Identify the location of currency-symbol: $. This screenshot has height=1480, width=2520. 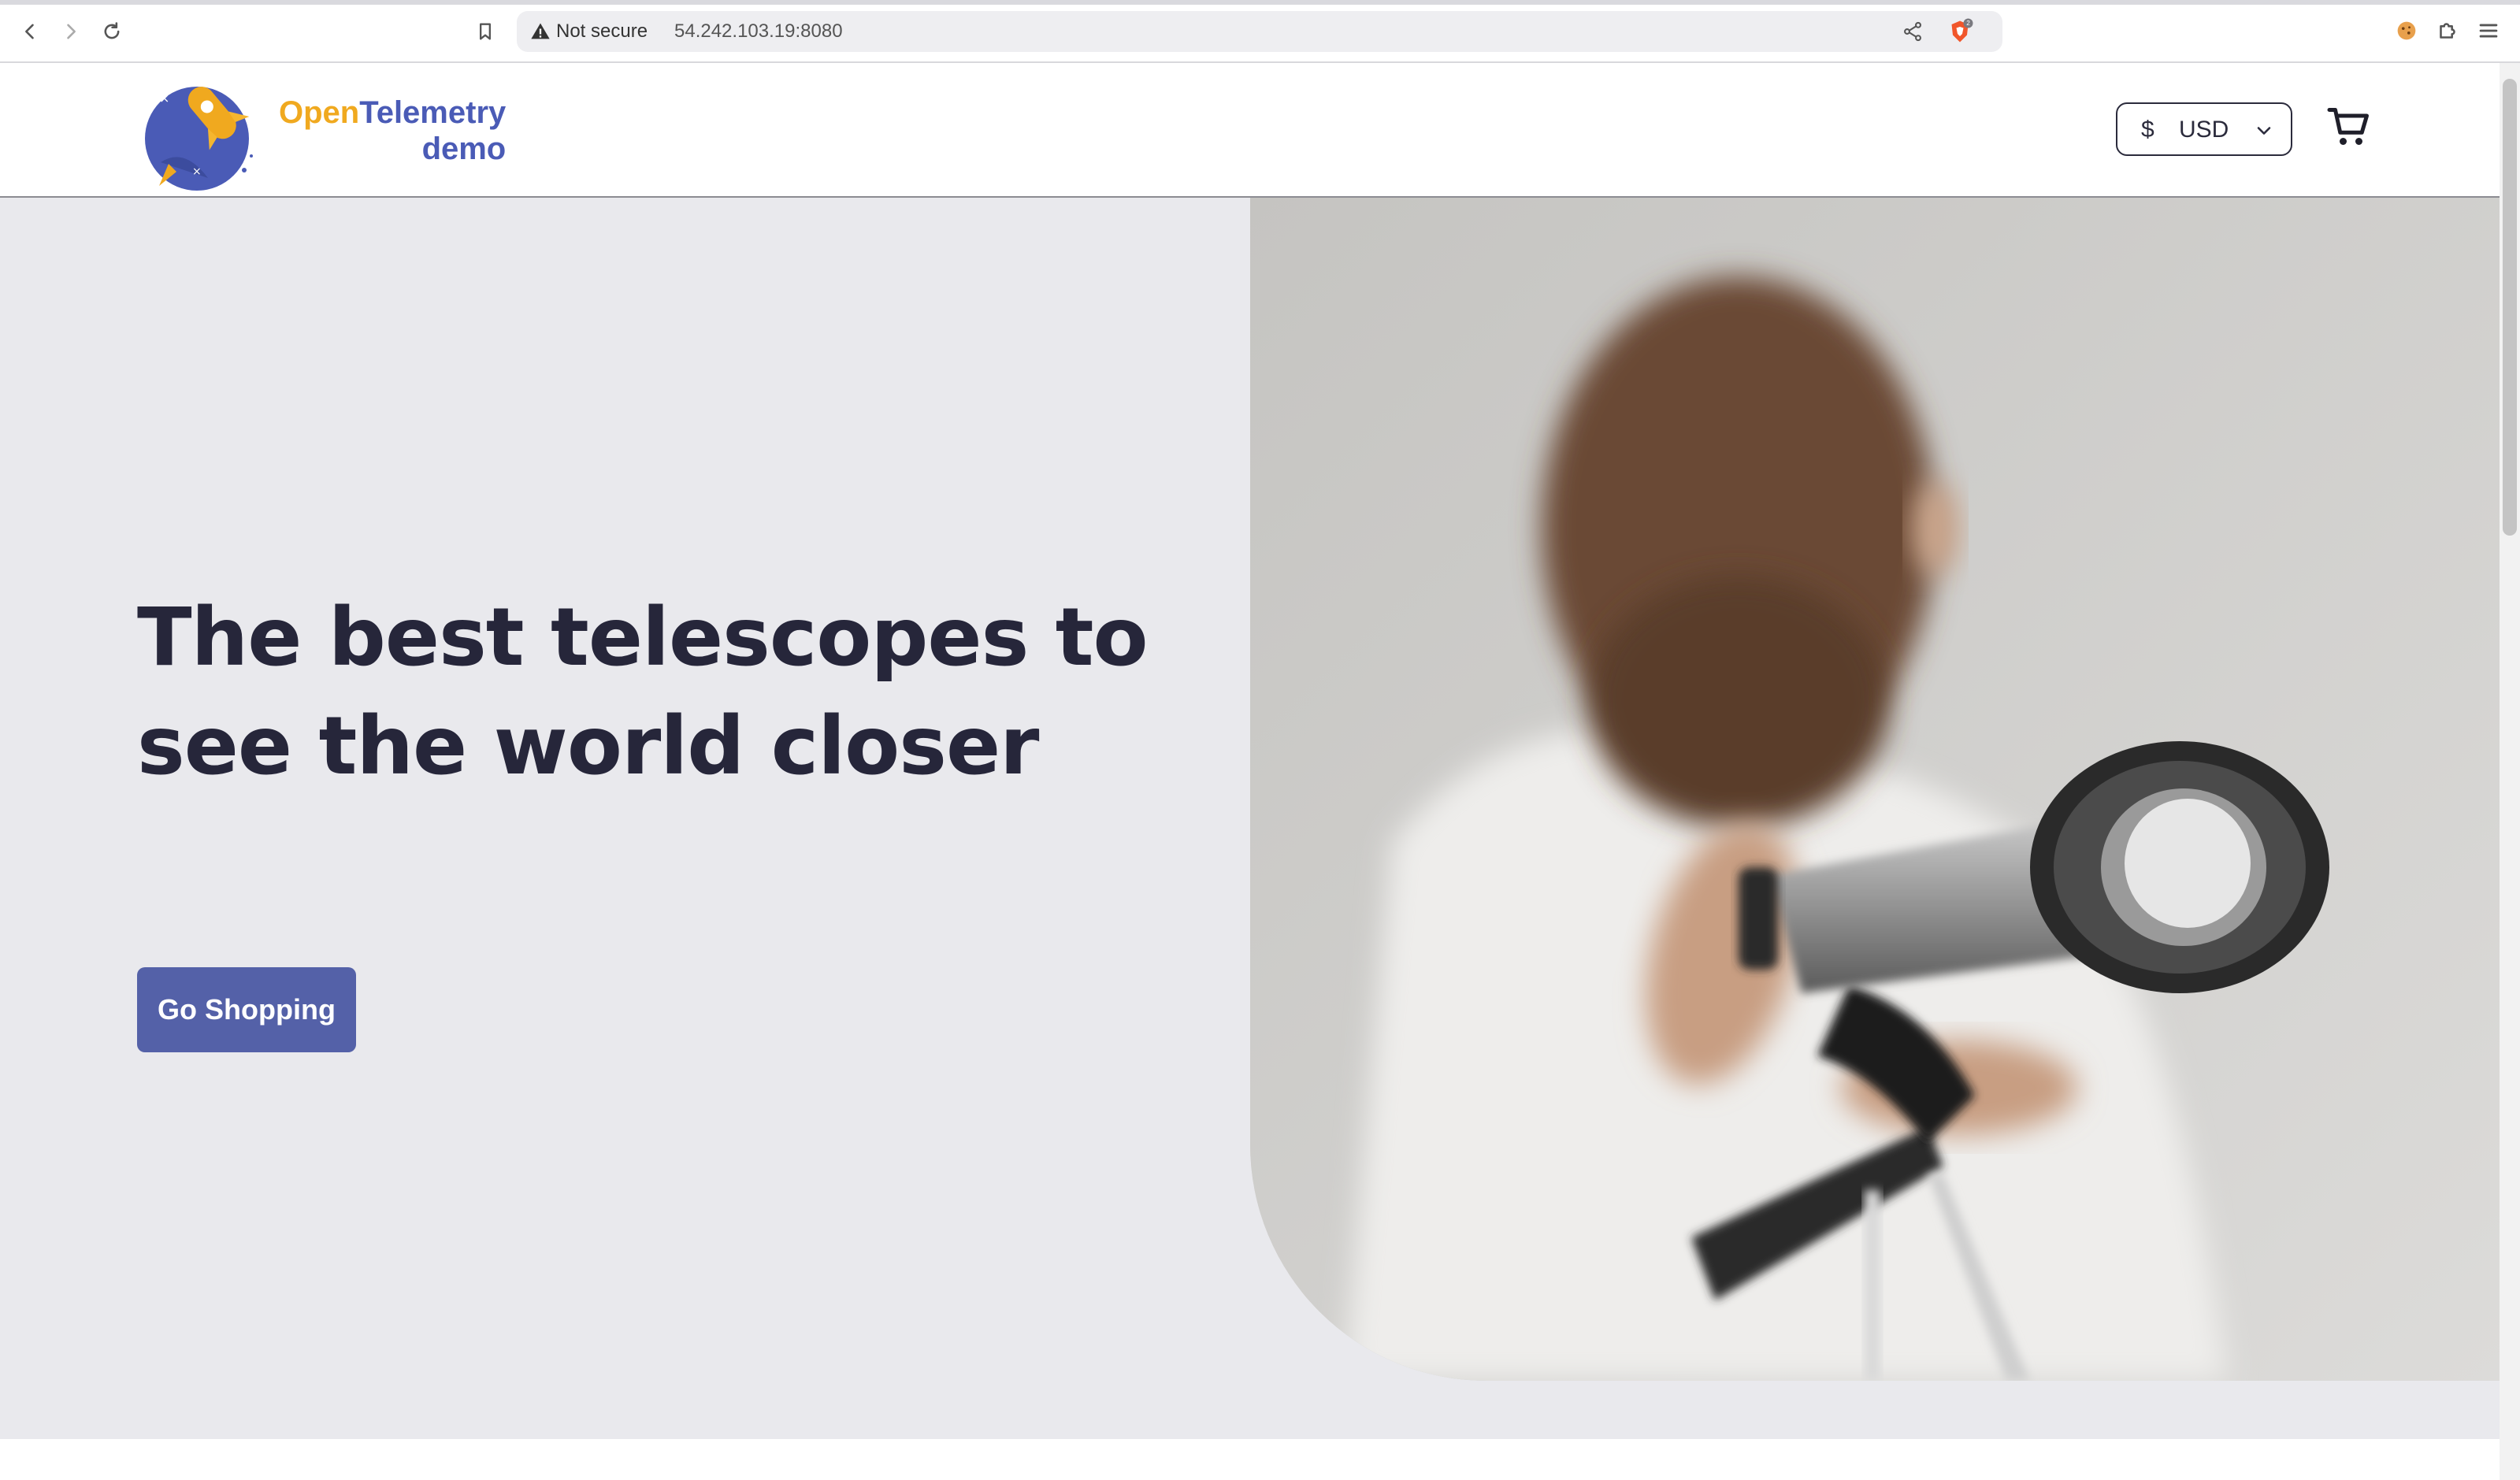
(2147, 130).